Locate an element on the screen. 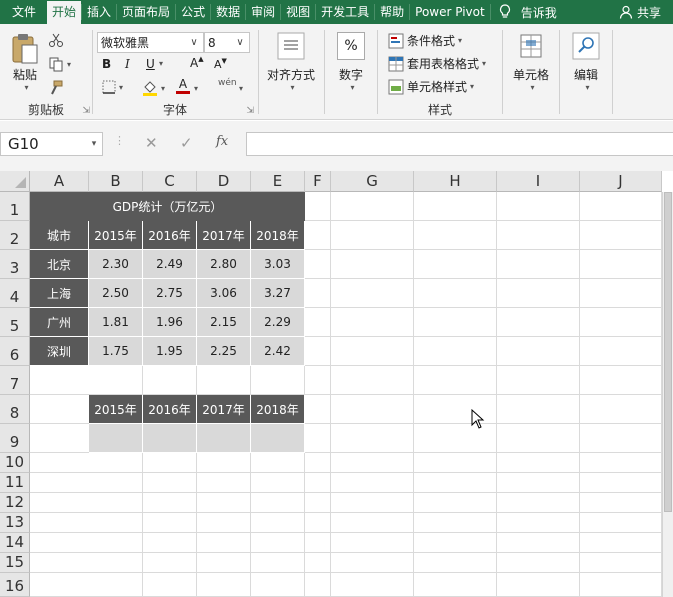 The image size is (673, 597). tab-page-layout: 页面布局 is located at coordinates (146, 12).